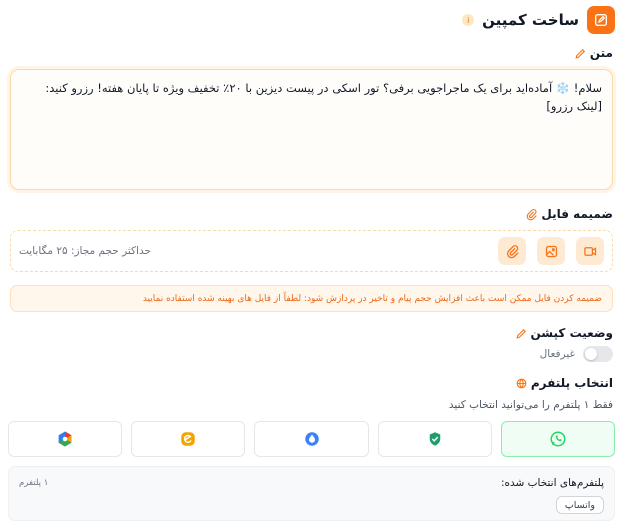 Image resolution: width=623 pixels, height=525 pixels. I want to click on platform-rubika, so click(434, 439).